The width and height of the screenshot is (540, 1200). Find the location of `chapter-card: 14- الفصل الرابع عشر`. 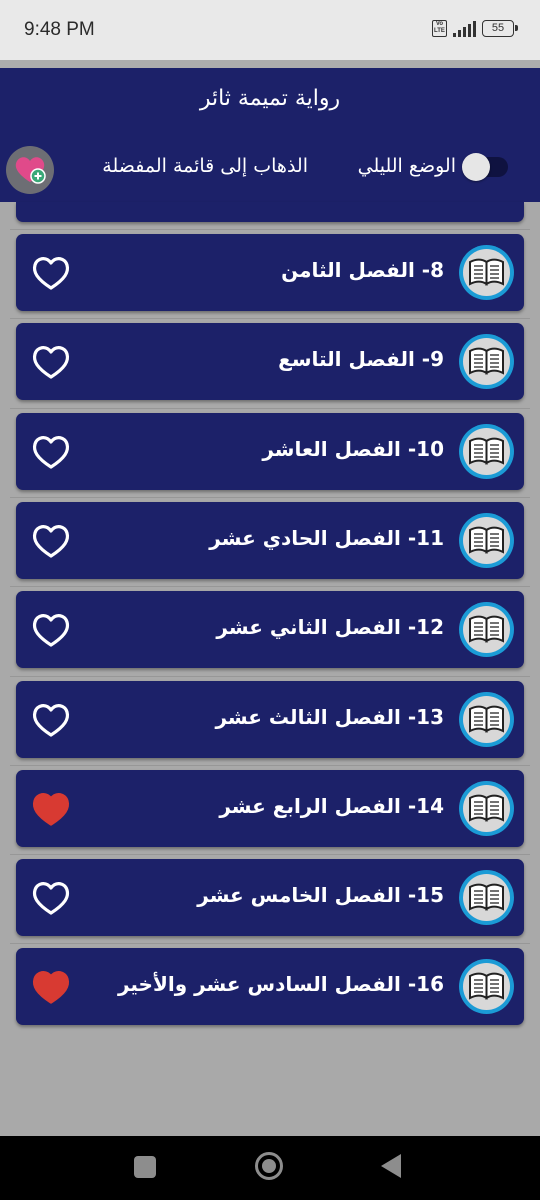

chapter-card: 14- الفصل الرابع عشر is located at coordinates (270, 808).